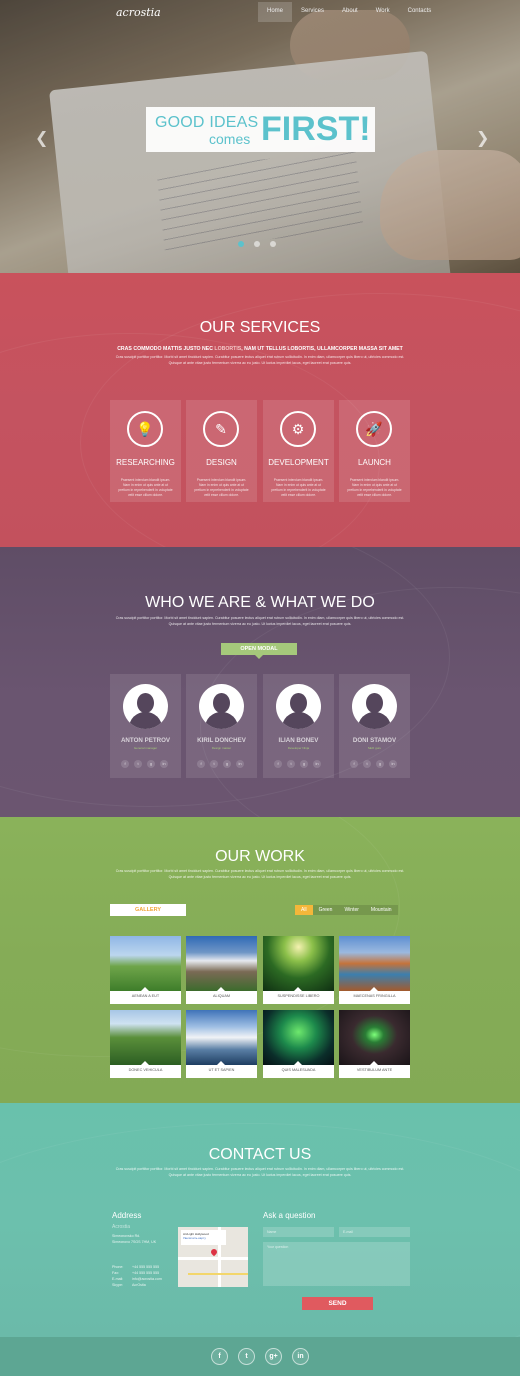 This screenshot has width=520, height=1376. I want to click on logo: acrostia, so click(138, 12).